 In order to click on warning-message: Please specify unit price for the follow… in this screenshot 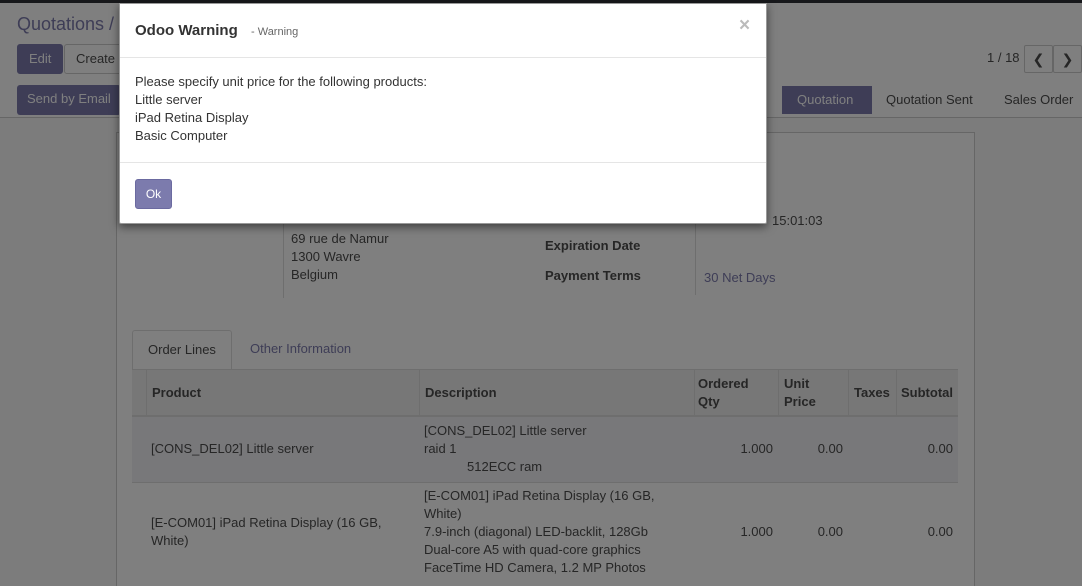, I will do `click(281, 81)`.